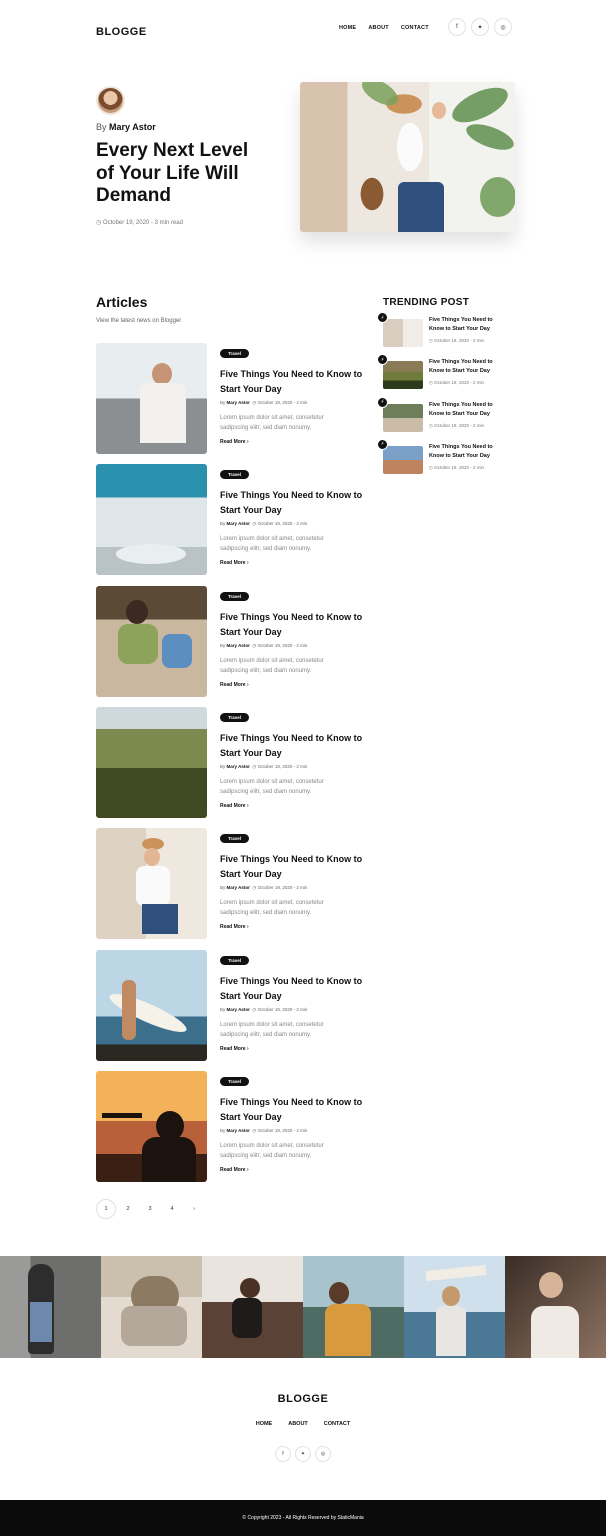 The image size is (606, 1536). I want to click on instagram-gallery, so click(303, 1307).